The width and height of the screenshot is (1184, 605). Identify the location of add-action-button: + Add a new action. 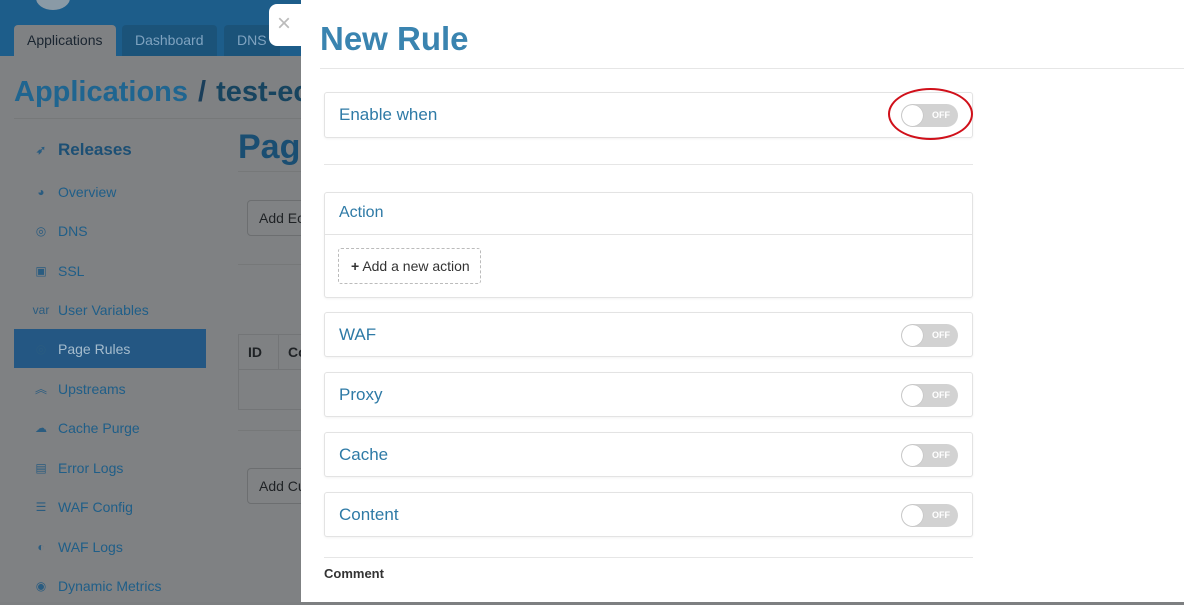
(409, 266).